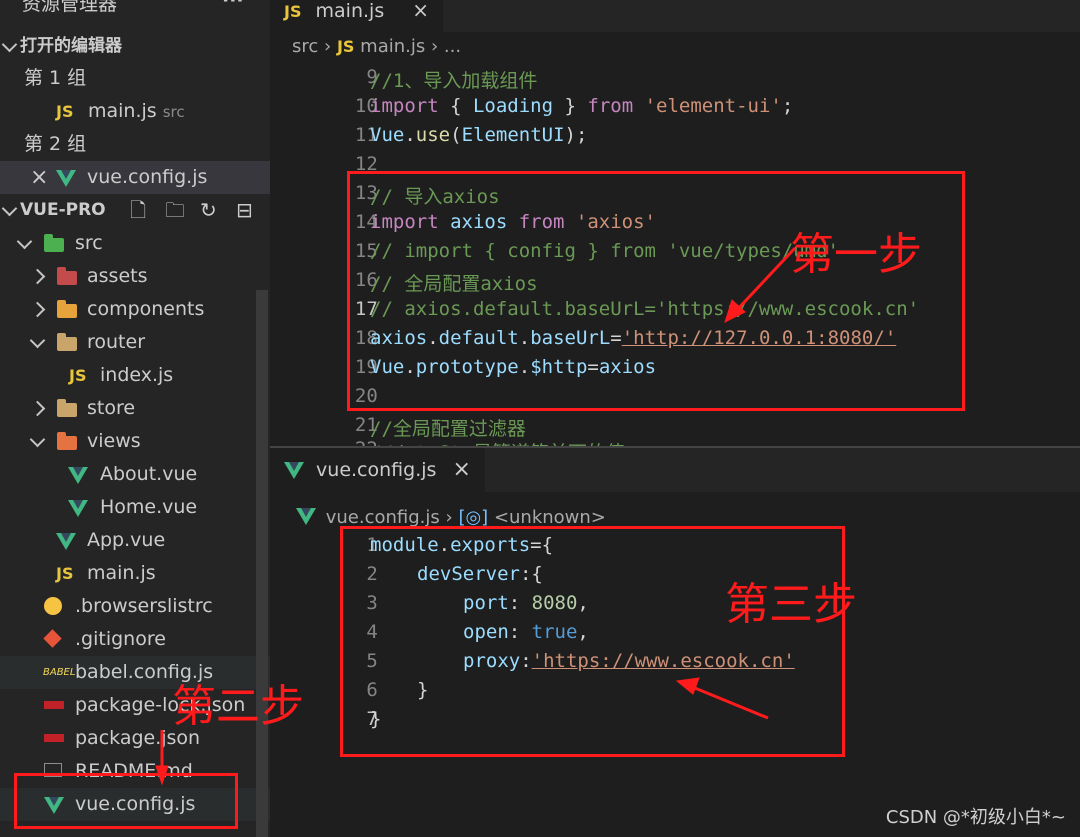  I want to click on arrow-step3-head, so click(687, 686).